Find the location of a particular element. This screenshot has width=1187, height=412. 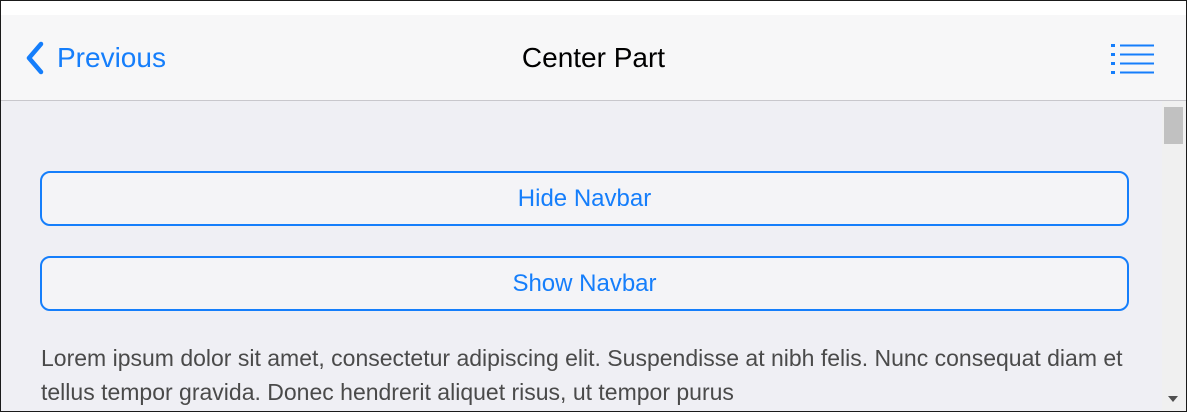

menu-button is located at coordinates (1133, 59).